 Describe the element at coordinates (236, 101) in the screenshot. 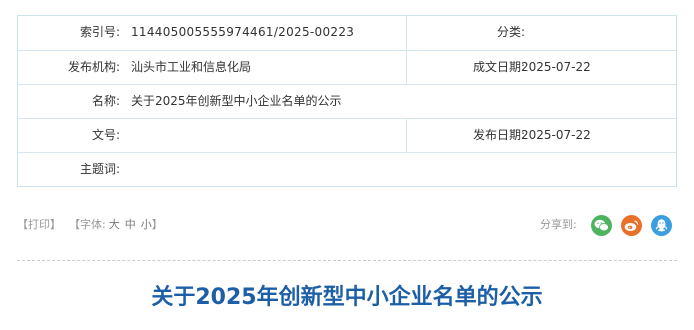

I see `name-value: 关于2025年创新型中小企业名单的公示` at that location.